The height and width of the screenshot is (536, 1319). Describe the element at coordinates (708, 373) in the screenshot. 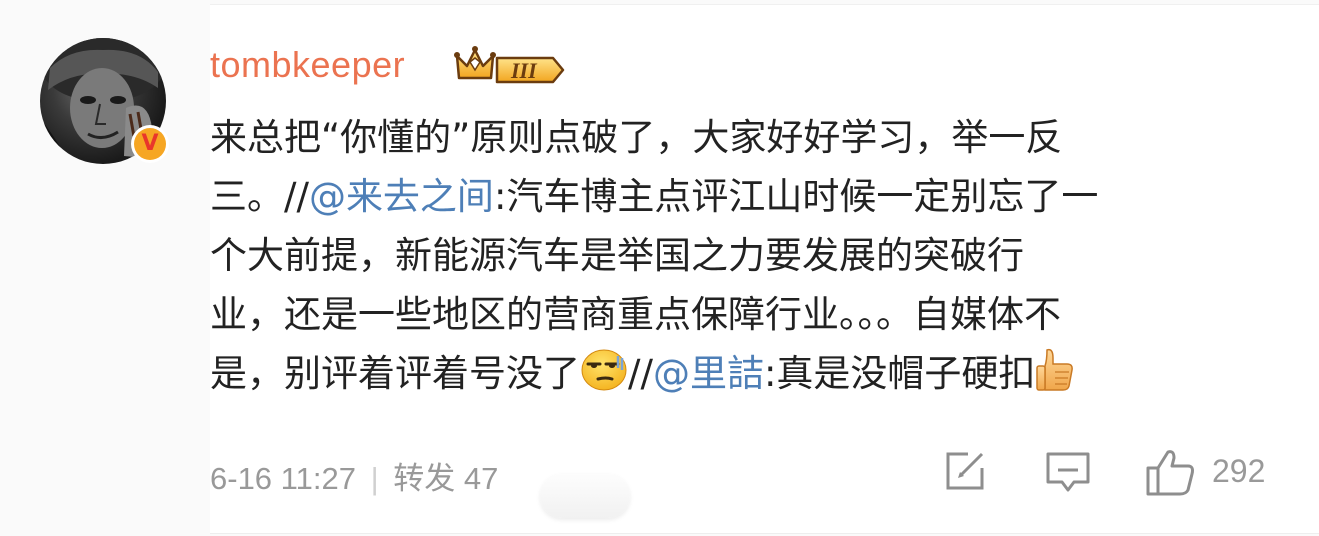

I see `mention-link: @里詰` at that location.